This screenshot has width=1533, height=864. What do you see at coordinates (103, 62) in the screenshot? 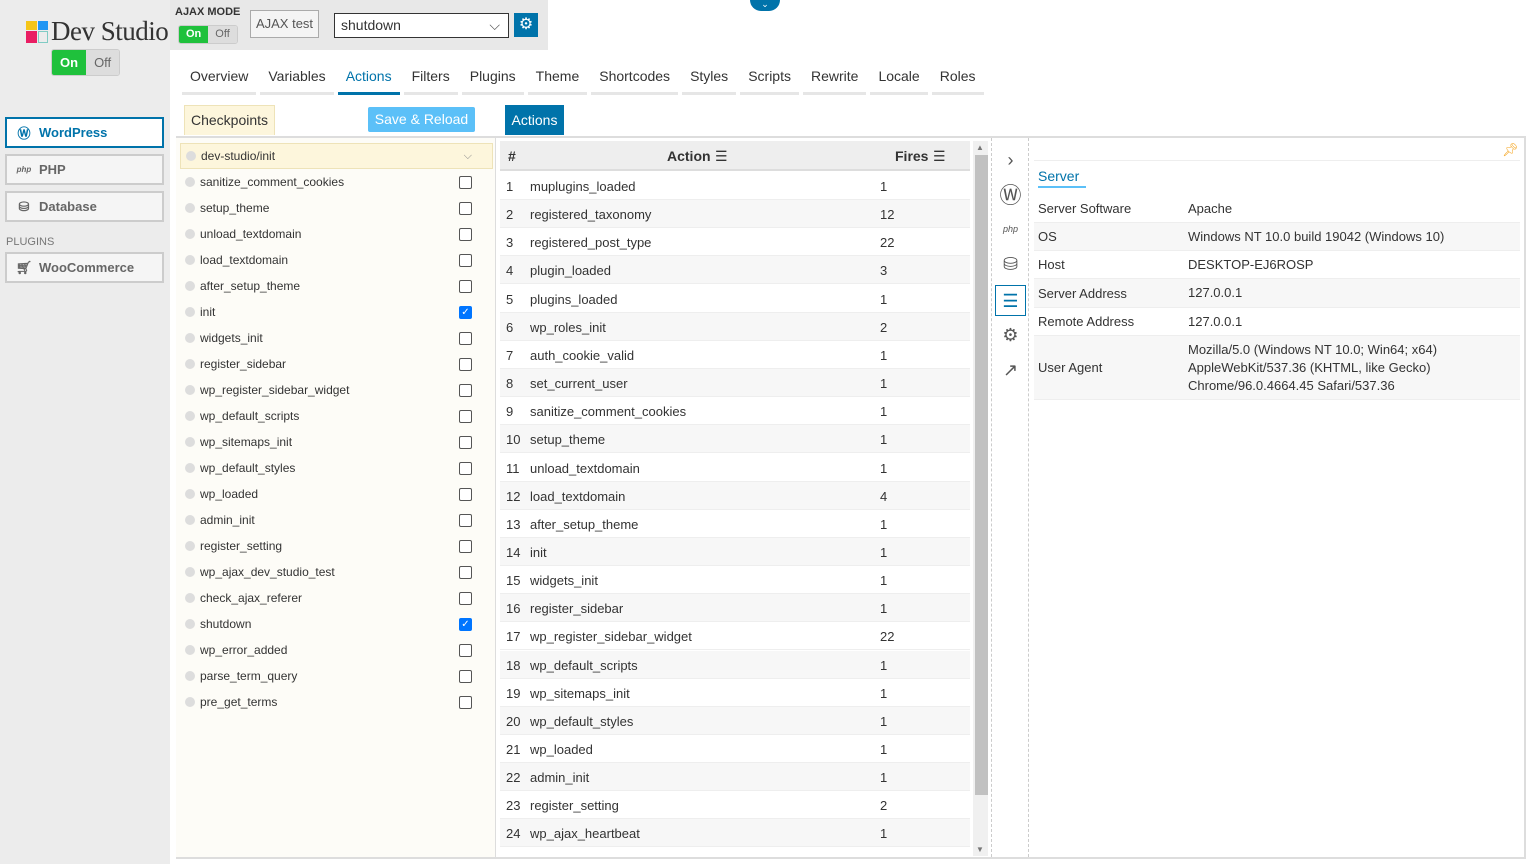
I see `toggle-off: Off` at bounding box center [103, 62].